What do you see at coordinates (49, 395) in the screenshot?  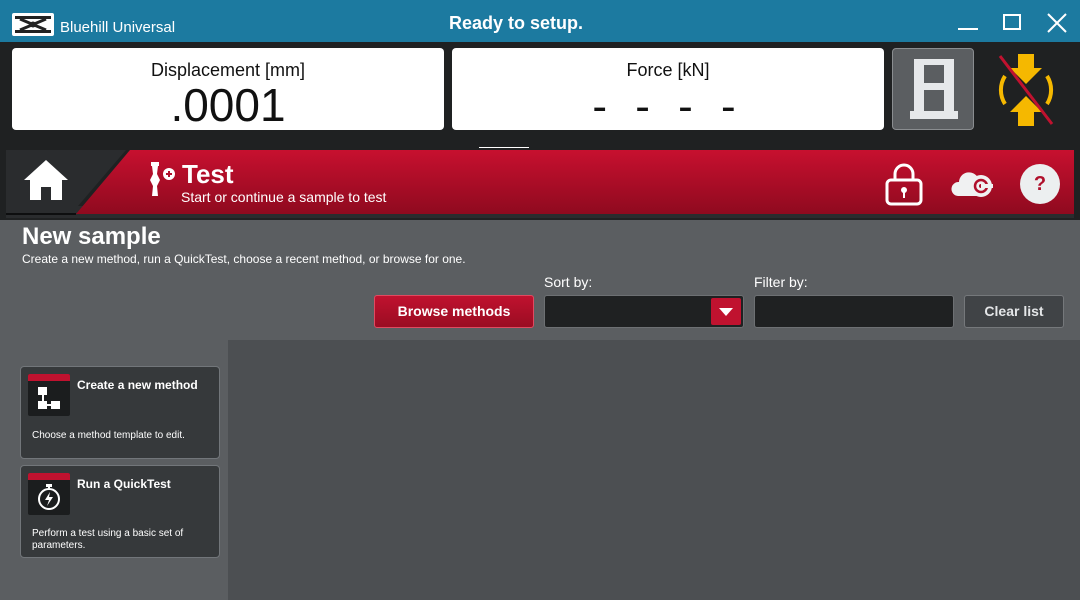 I see `method-template-icon` at bounding box center [49, 395].